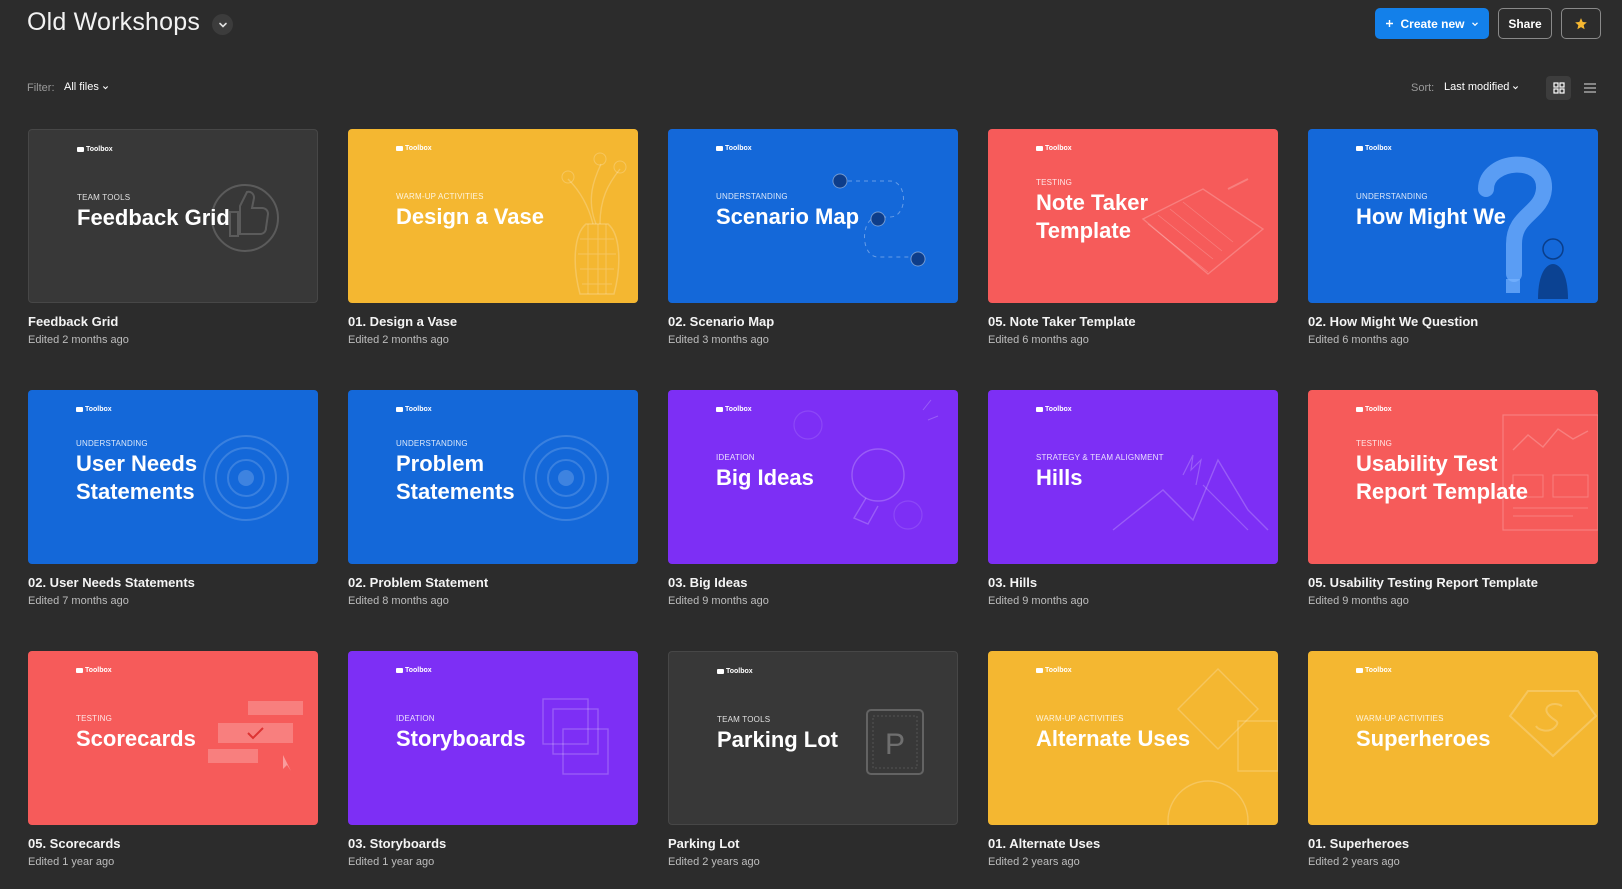 This screenshot has width=1622, height=889. Describe the element at coordinates (1133, 477) in the screenshot. I see `card-thumbnail: Toolbox STRATEGY & TEAM ALIGNMENT Hills` at that location.